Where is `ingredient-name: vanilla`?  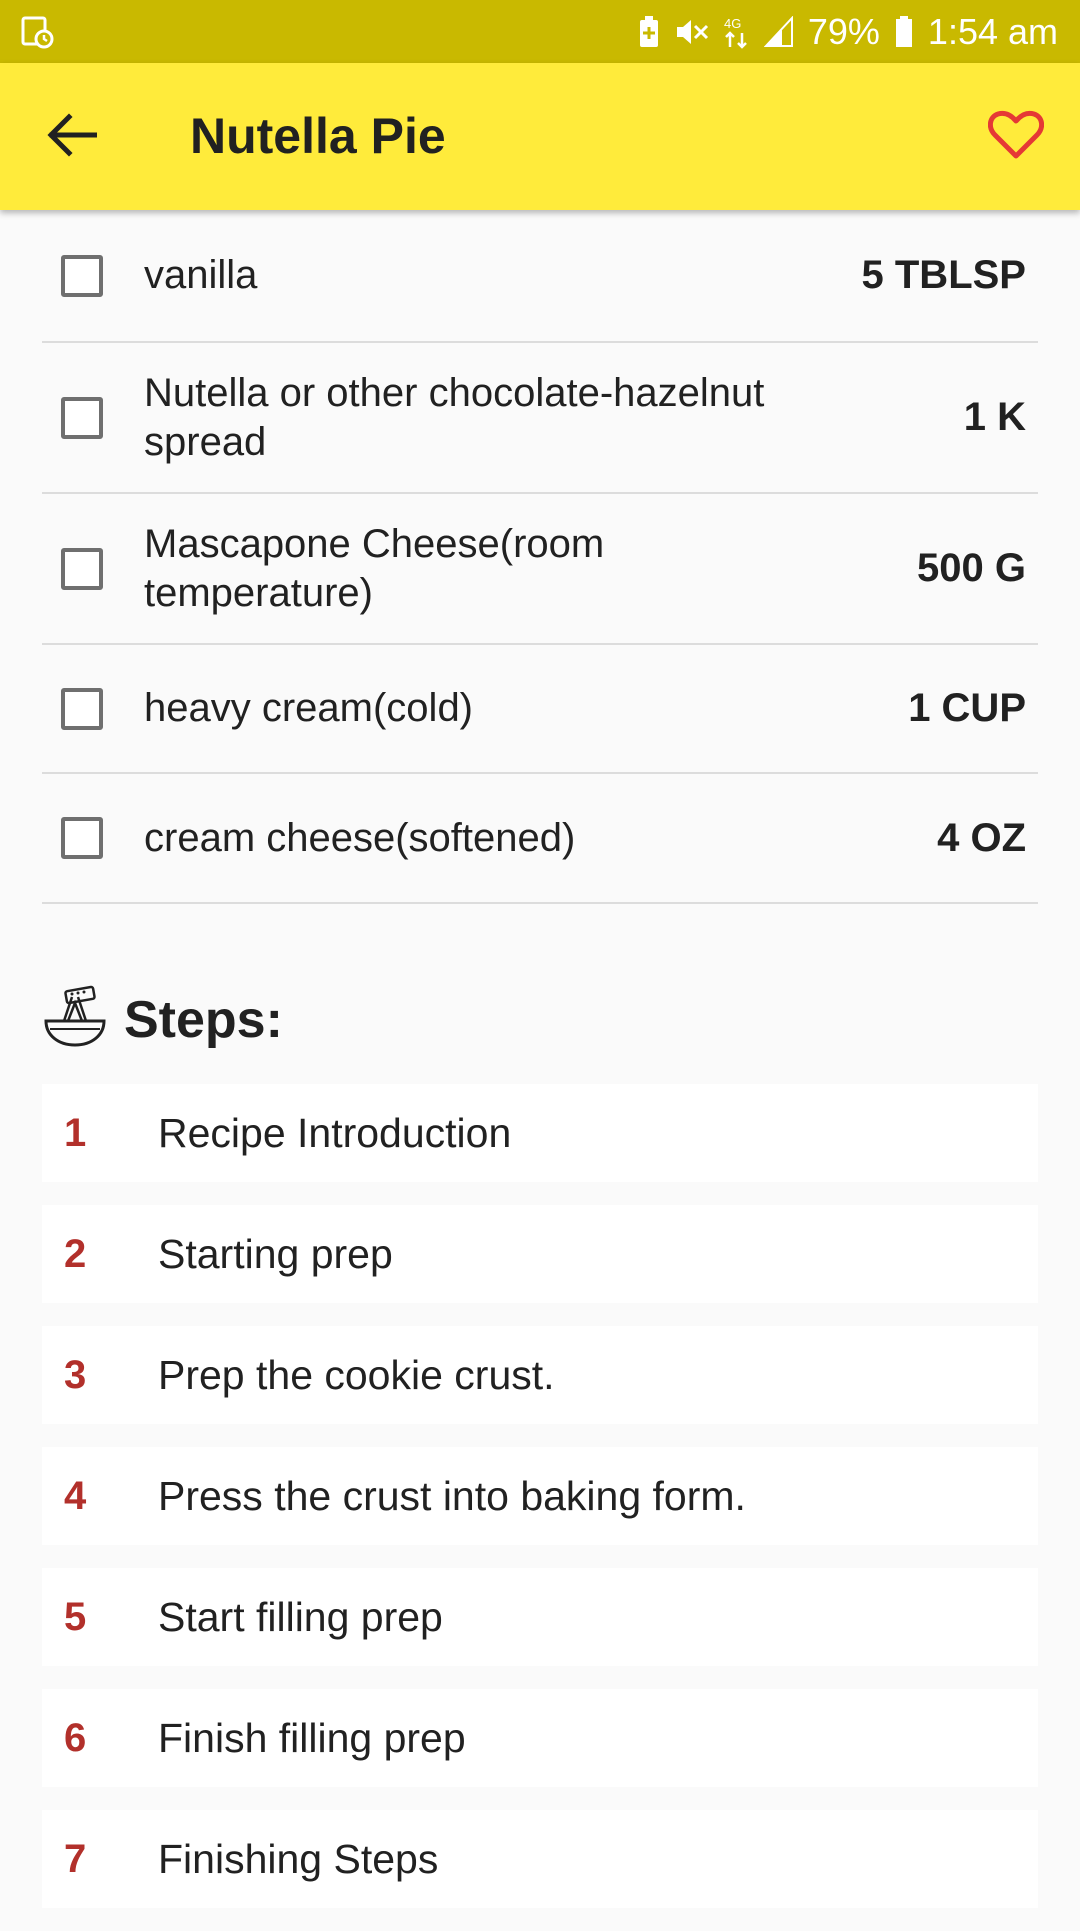 ingredient-name: vanilla is located at coordinates (201, 275).